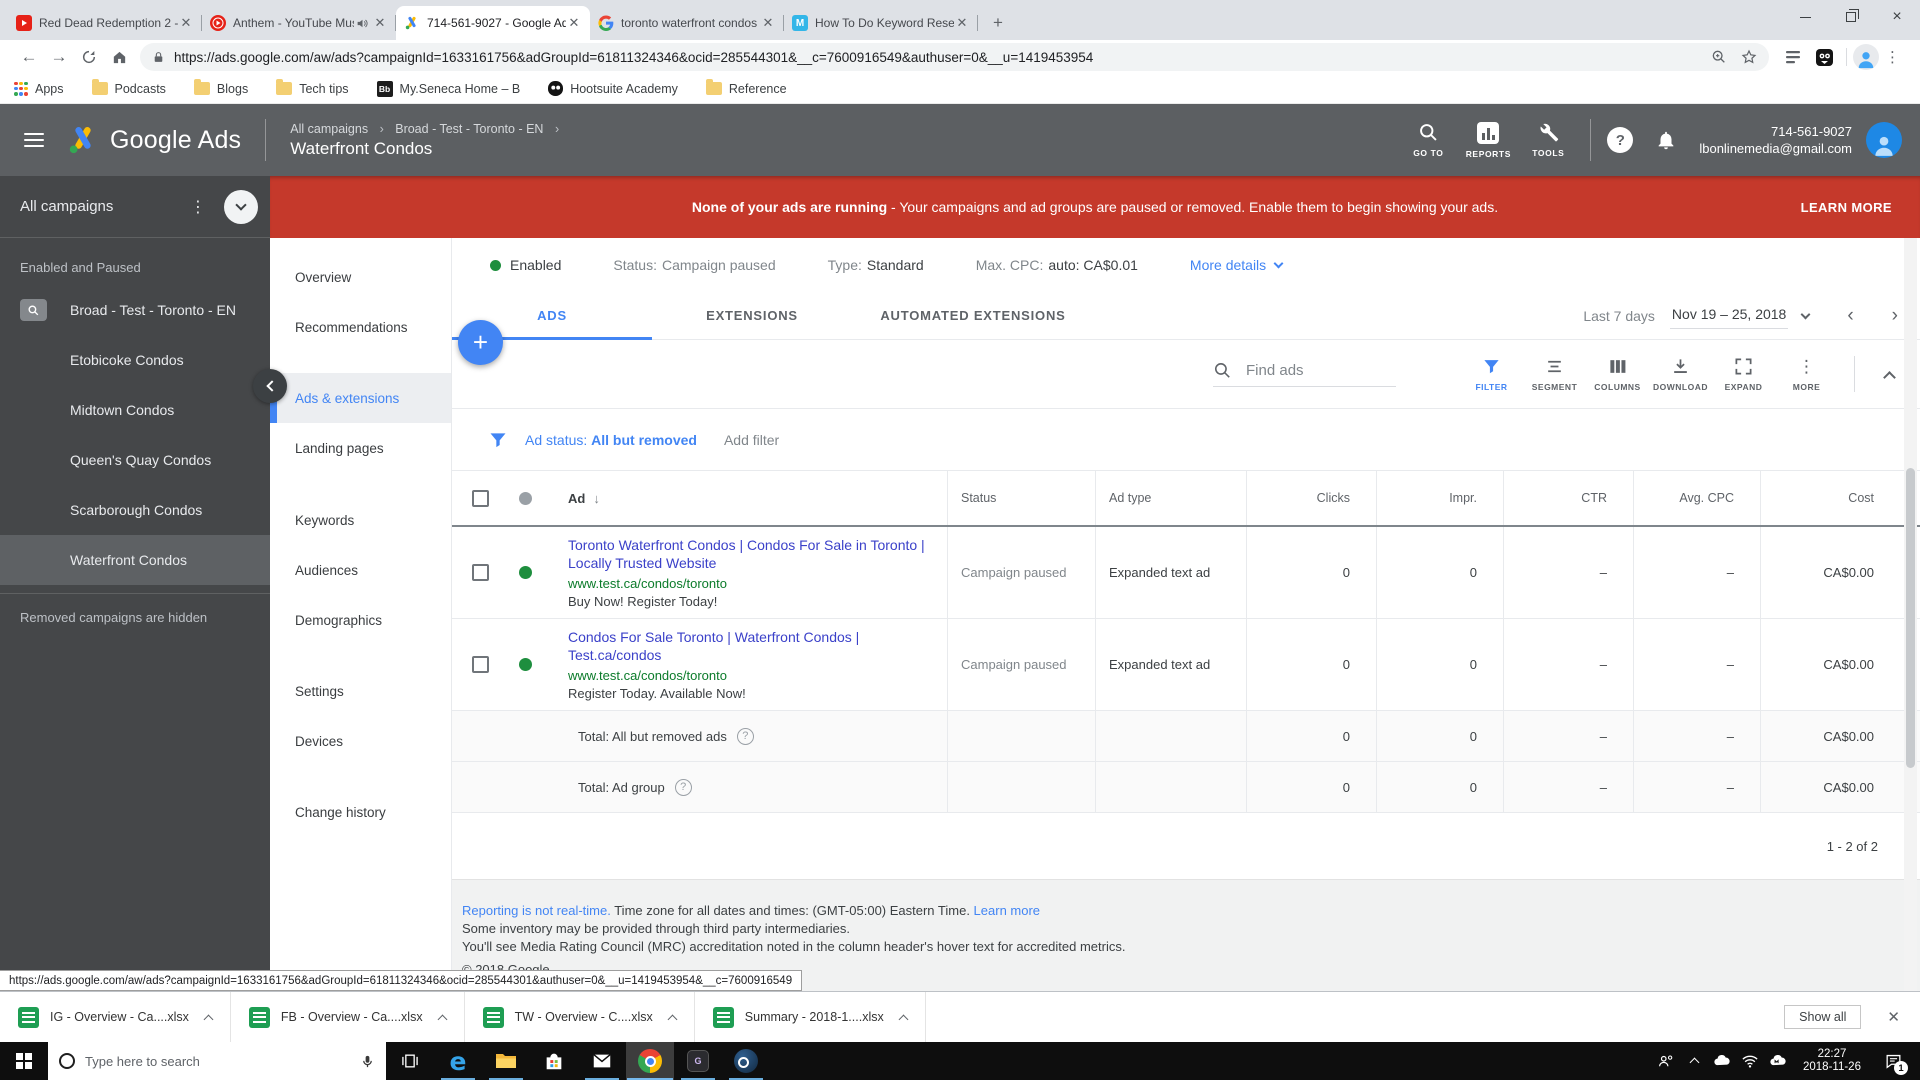  What do you see at coordinates (613, 88) in the screenshot?
I see `bookmark-hootsuite-academy: Hootsuite Academy` at bounding box center [613, 88].